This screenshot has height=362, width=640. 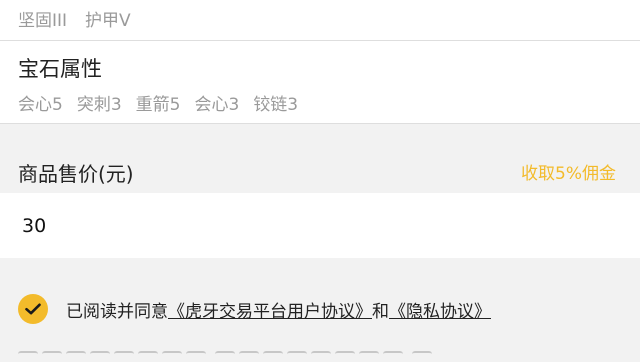 What do you see at coordinates (74, 18) in the screenshot?
I see `skill-tags: 坚固III 护甲V` at bounding box center [74, 18].